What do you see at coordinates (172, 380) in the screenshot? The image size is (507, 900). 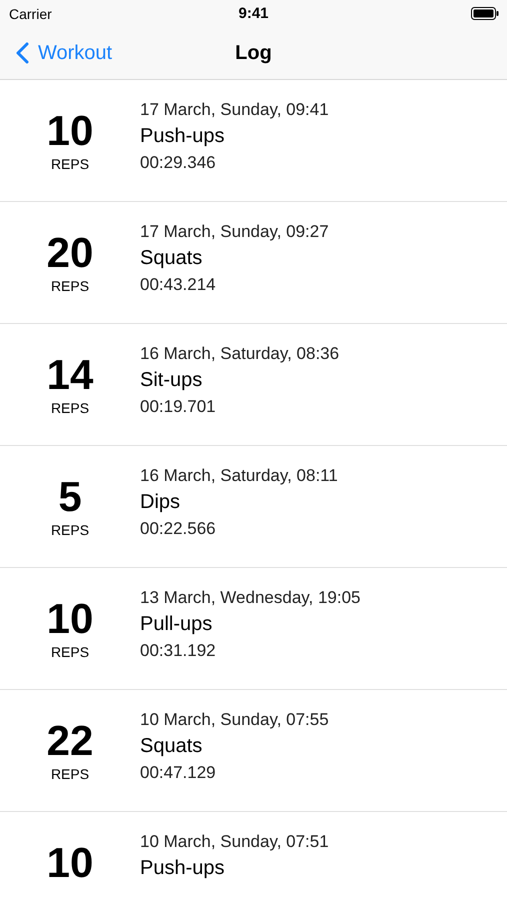 I see `exercise-name: Sit-ups` at bounding box center [172, 380].